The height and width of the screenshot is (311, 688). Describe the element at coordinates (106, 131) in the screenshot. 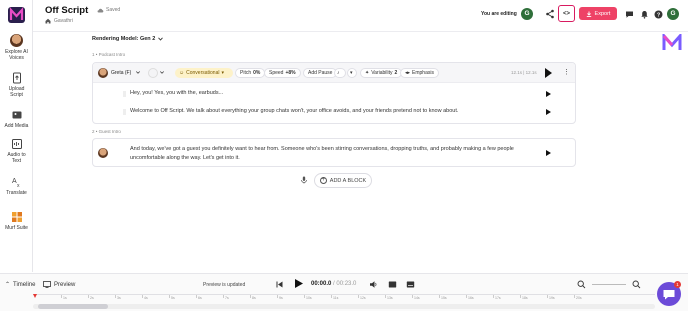

I see `section-label-guest-intro: 2 • Guest Intro` at that location.